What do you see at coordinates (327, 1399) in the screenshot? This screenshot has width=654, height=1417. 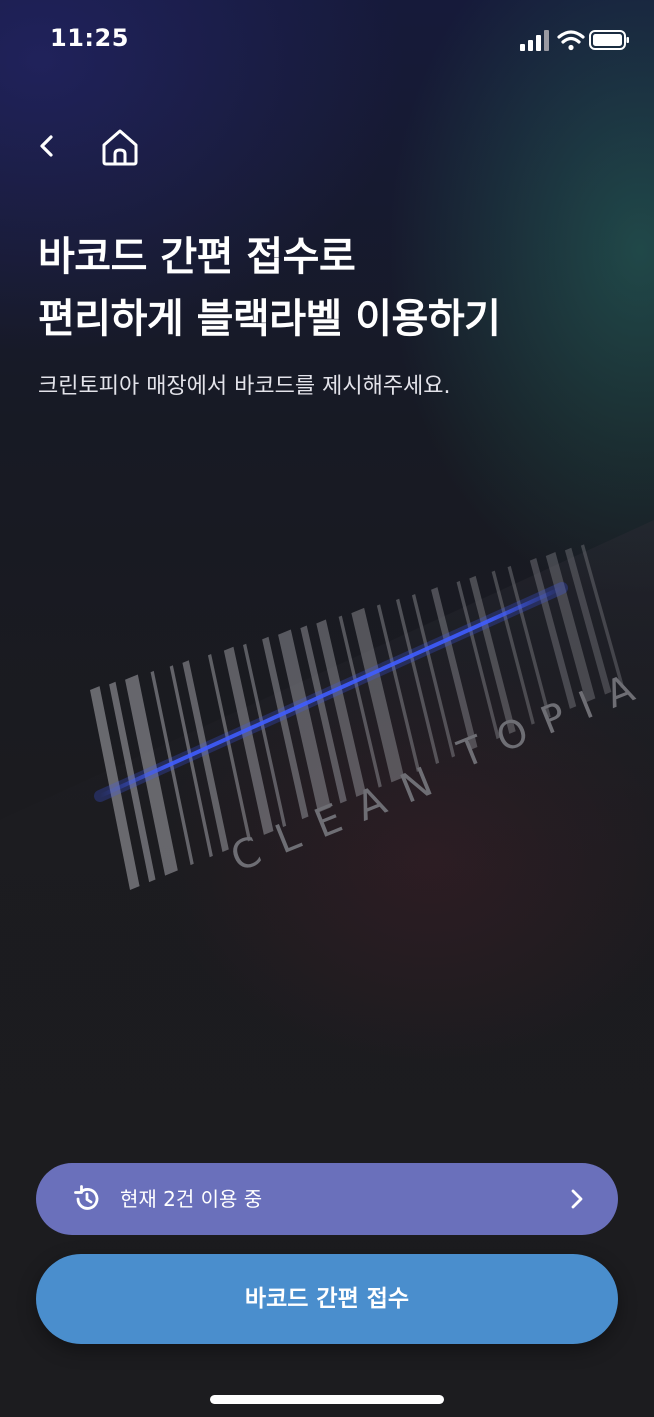 I see `home-indicator` at bounding box center [327, 1399].